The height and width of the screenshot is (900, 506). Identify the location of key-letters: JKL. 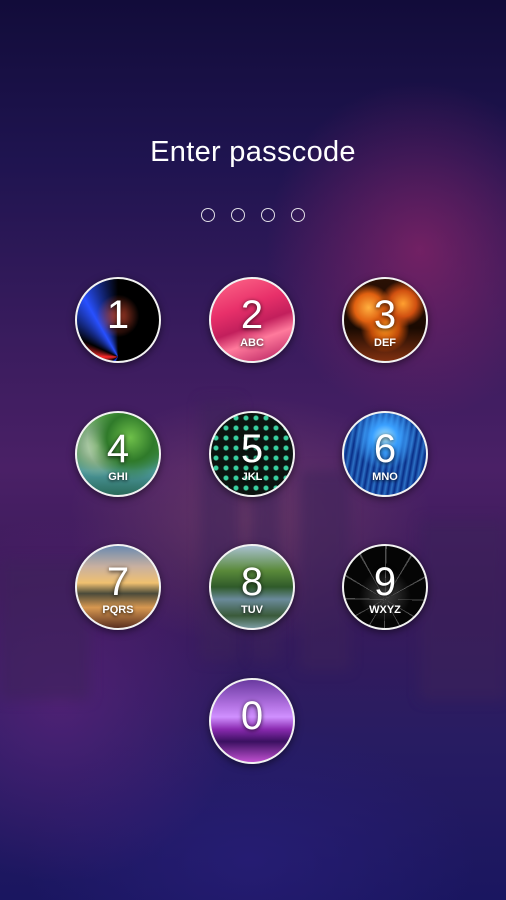
(252, 477).